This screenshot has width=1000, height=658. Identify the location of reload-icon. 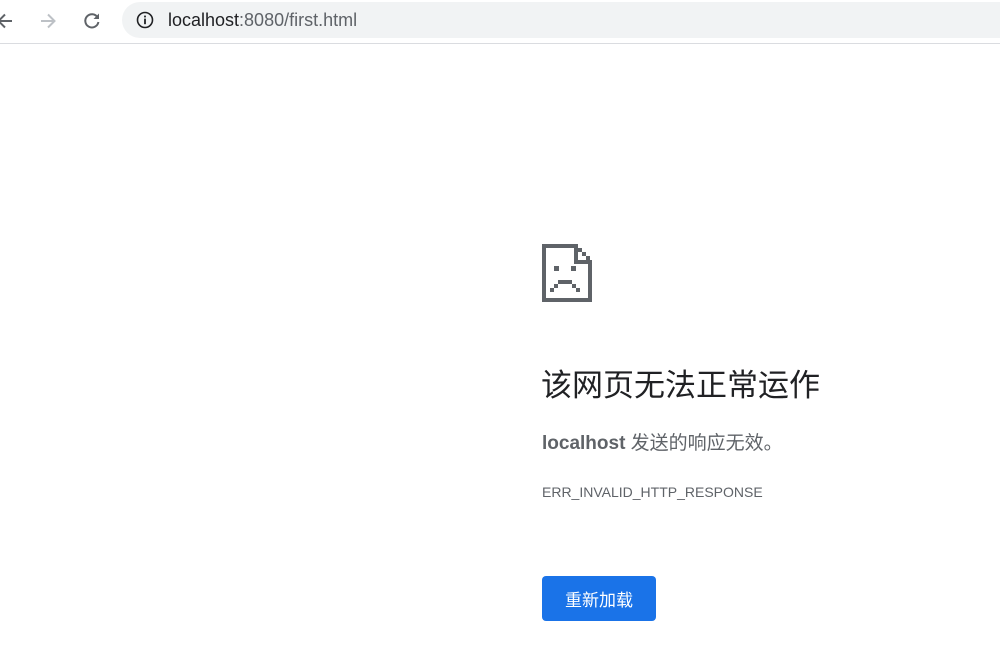
(92, 21).